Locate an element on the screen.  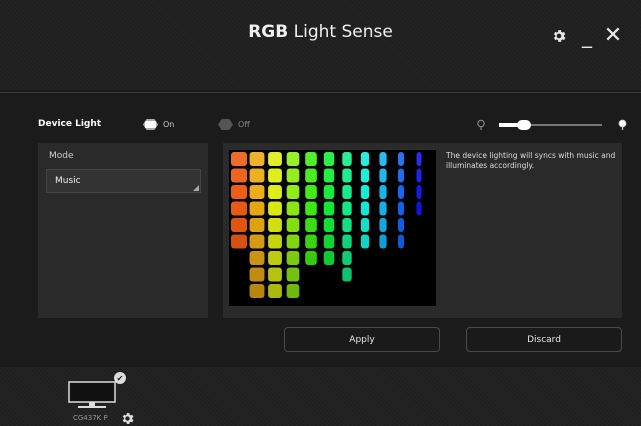
radio-unselected-icon is located at coordinates (225, 124).